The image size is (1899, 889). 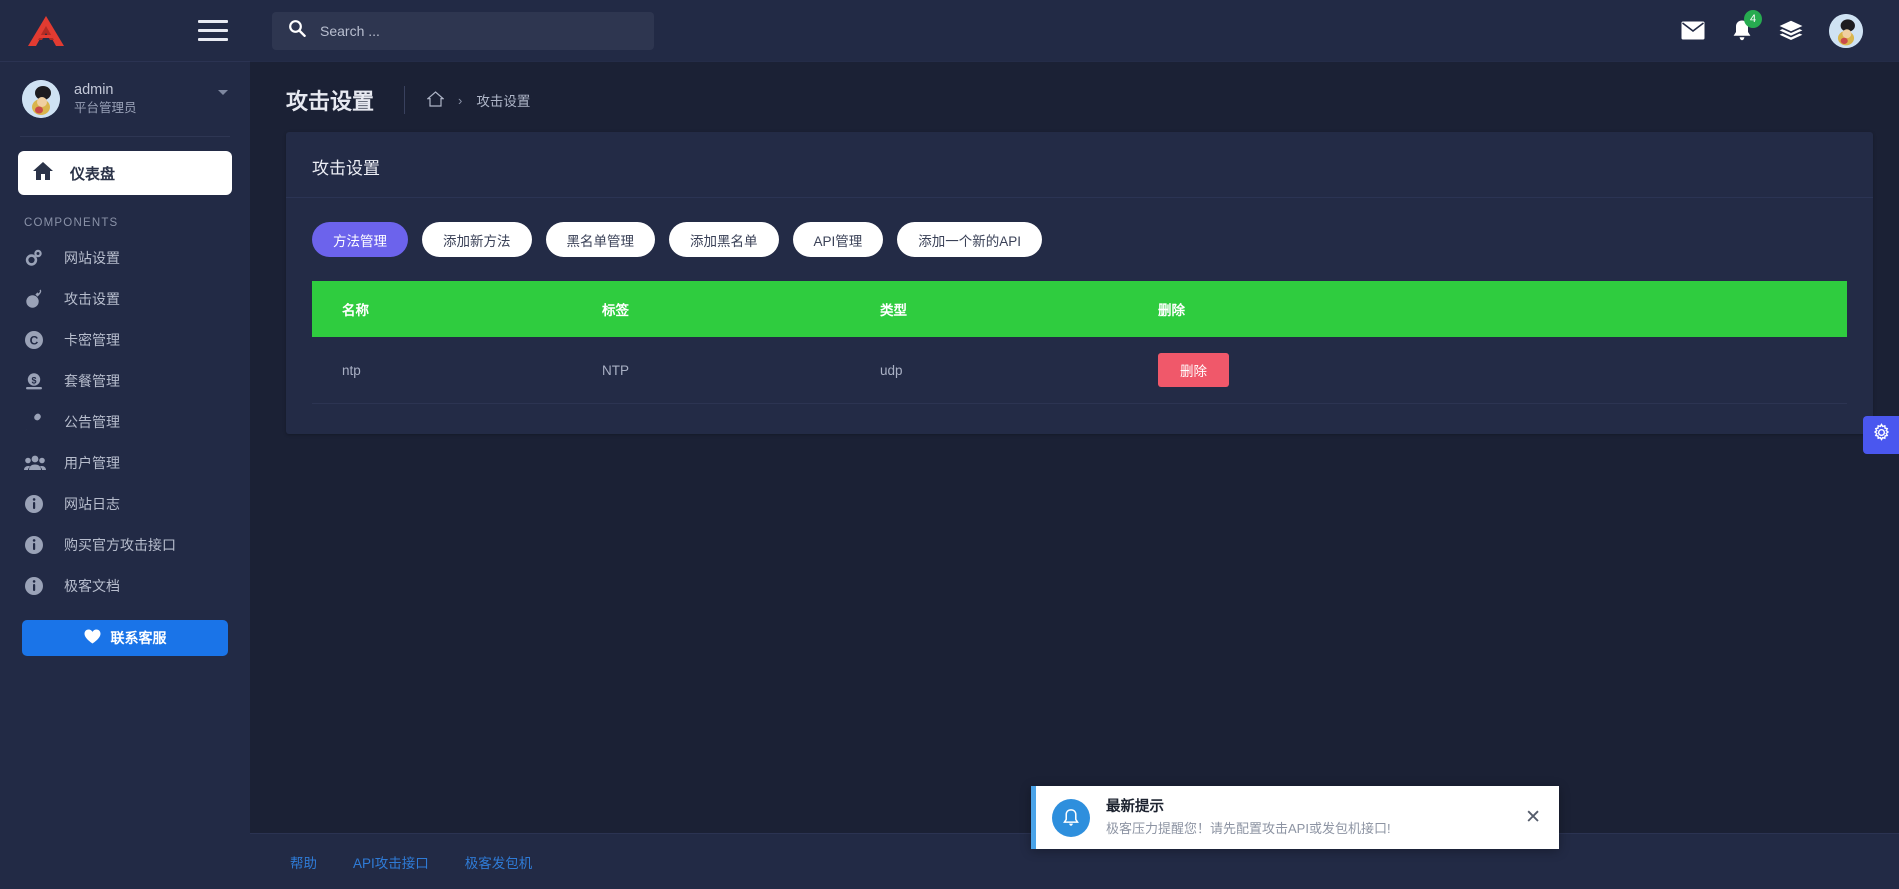 I want to click on hamburger-menu-icon, so click(x=215, y=30).